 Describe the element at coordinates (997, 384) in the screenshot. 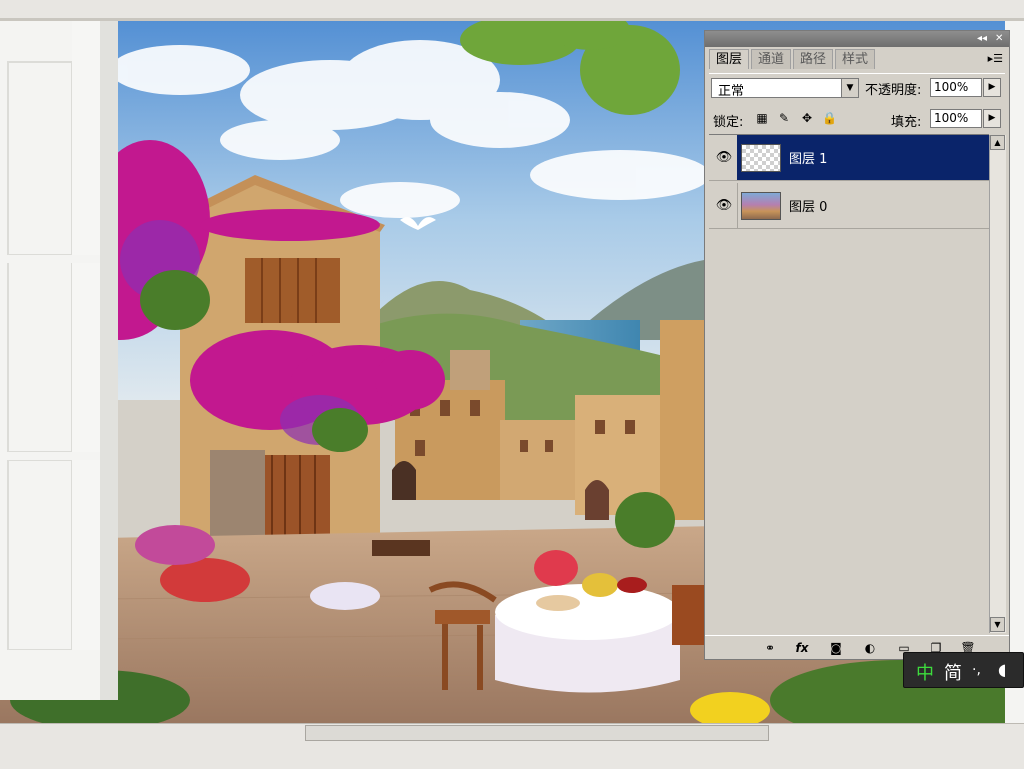

I see `layers-vertical-scrollbar: ▲ ▼` at that location.